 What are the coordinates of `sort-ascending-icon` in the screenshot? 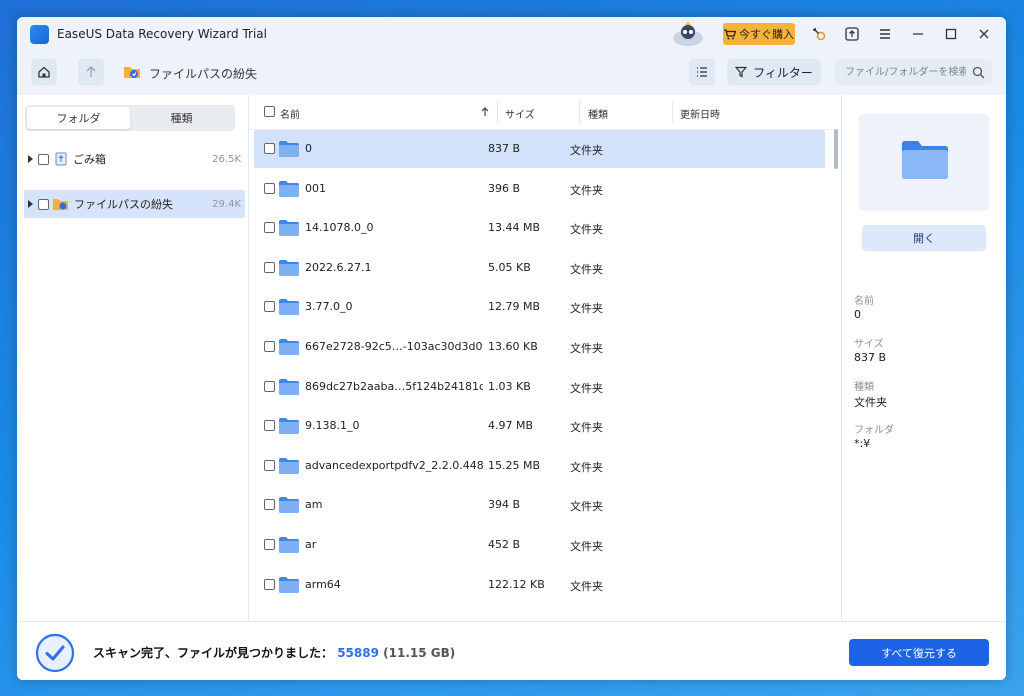 It's located at (485, 112).